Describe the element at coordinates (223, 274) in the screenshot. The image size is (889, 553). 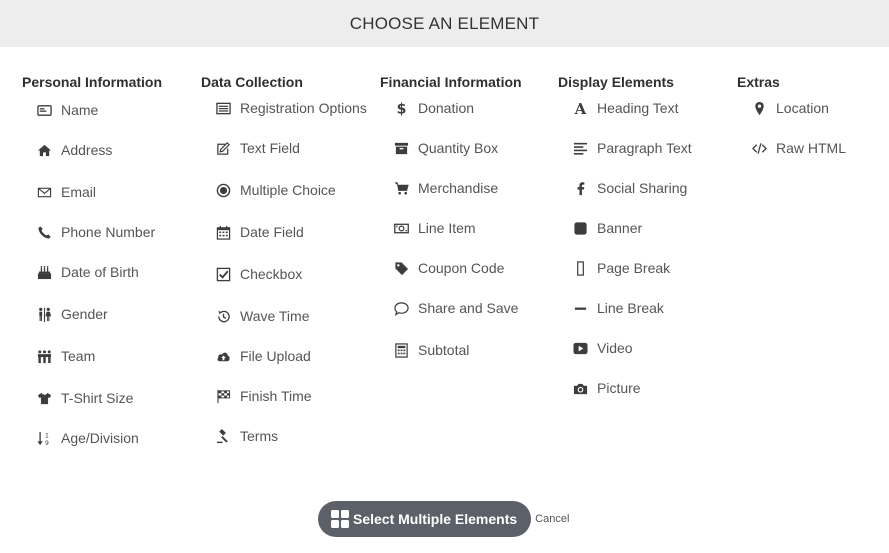
I see `checkbox-icon` at that location.